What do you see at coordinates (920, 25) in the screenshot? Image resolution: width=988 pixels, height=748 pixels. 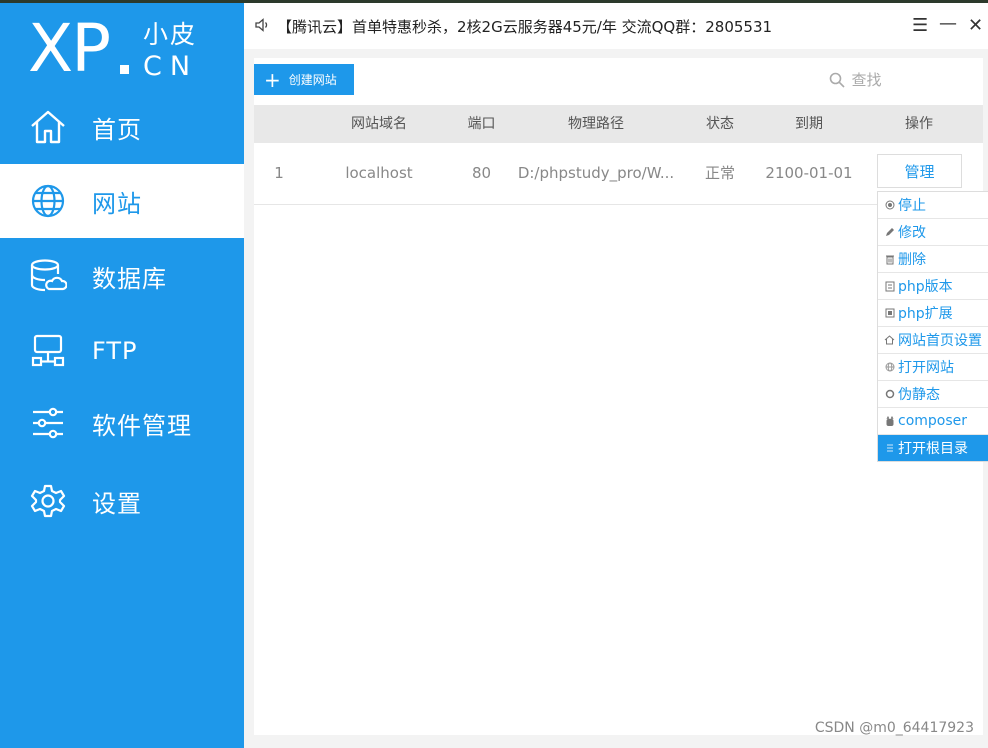 I see `menu-icon: ☰` at bounding box center [920, 25].